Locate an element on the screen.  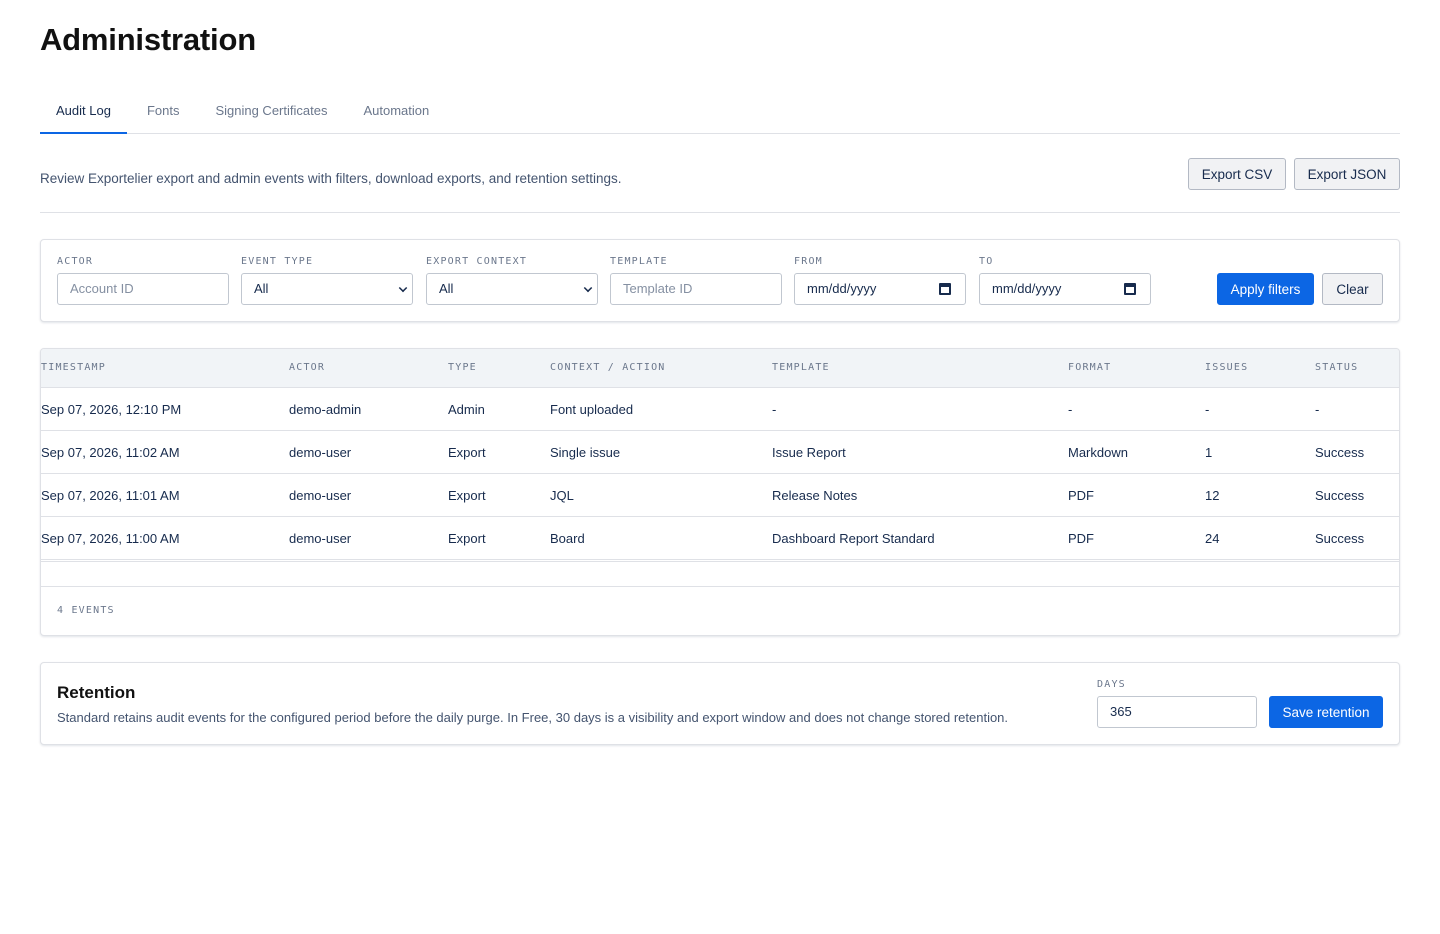
column-header-format: FORMAT is located at coordinates (1089, 367).